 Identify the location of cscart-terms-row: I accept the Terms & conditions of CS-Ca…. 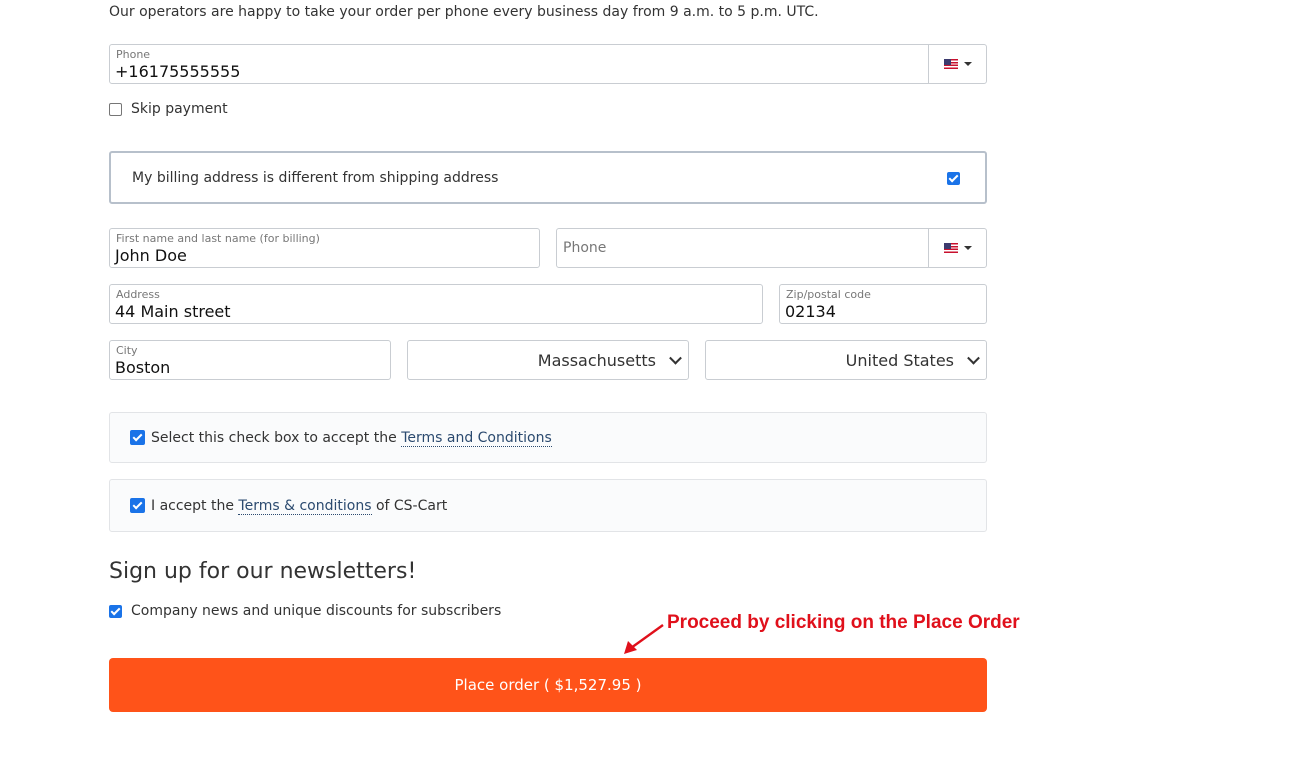
(288, 505).